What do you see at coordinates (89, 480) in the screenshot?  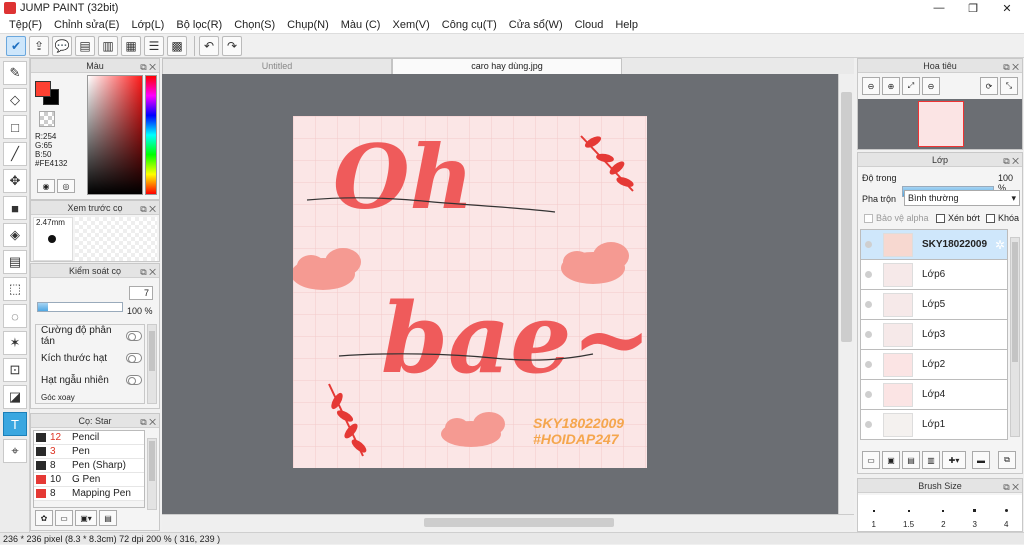 I see `brush-item-g-pen: 10 G Pen` at bounding box center [89, 480].